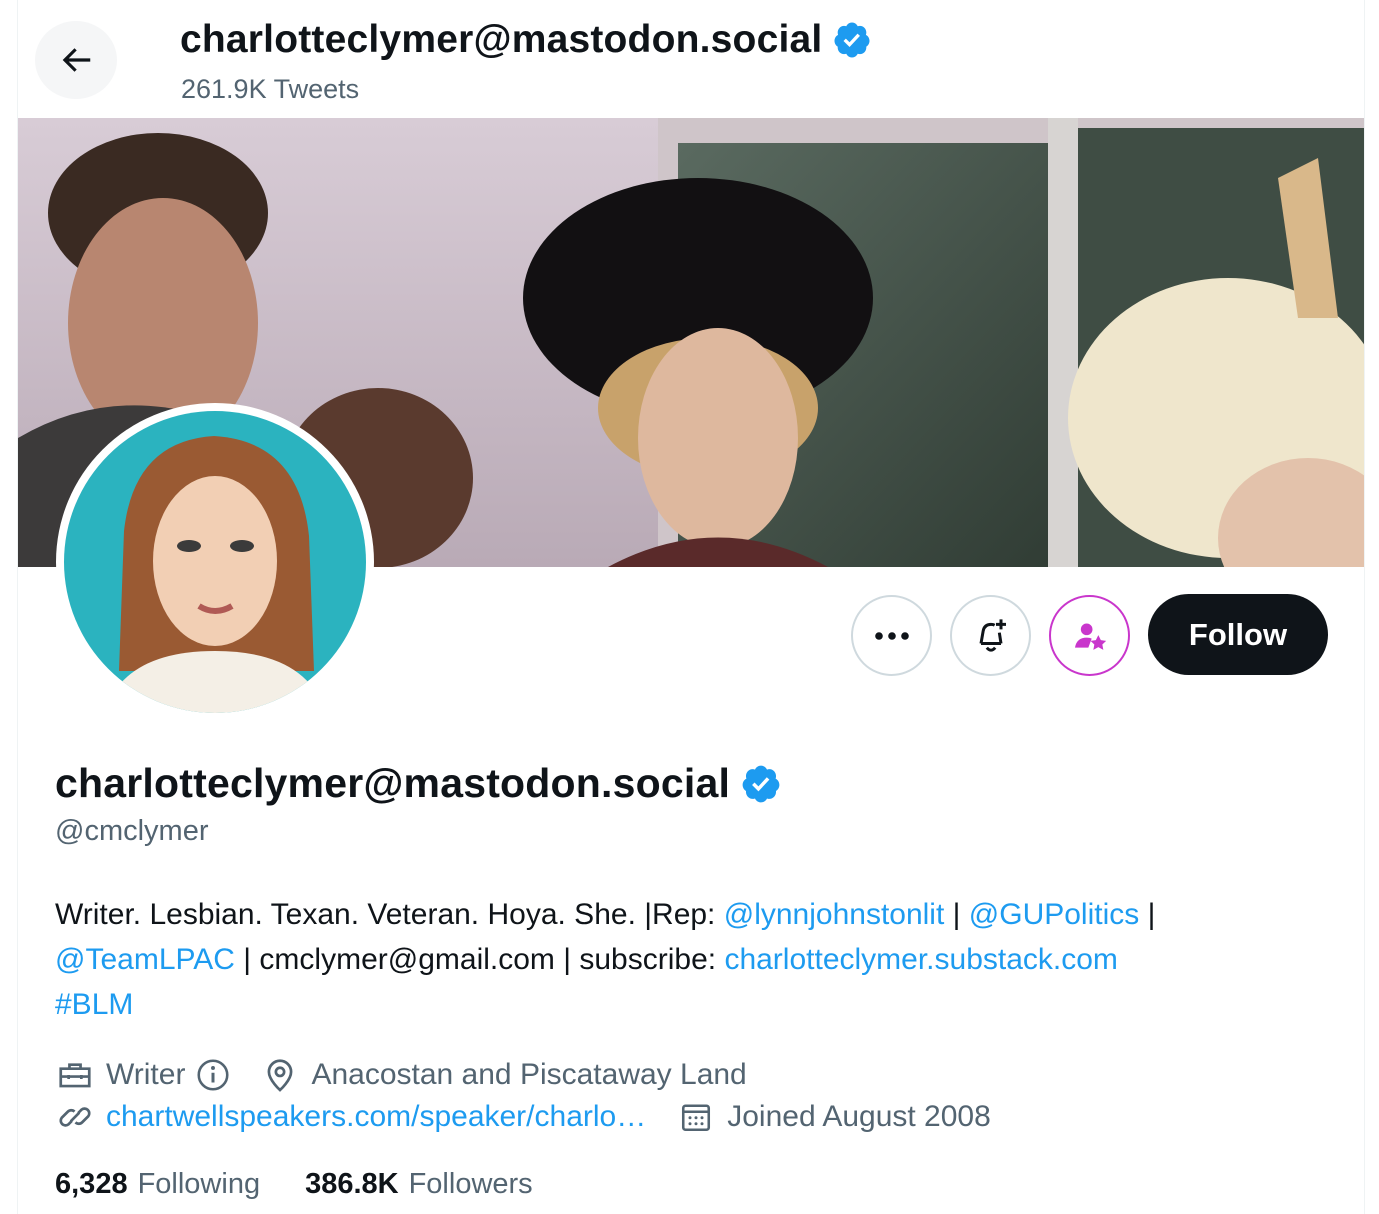 The image size is (1379, 1214). What do you see at coordinates (280, 1075) in the screenshot?
I see `location-pin-icon` at bounding box center [280, 1075].